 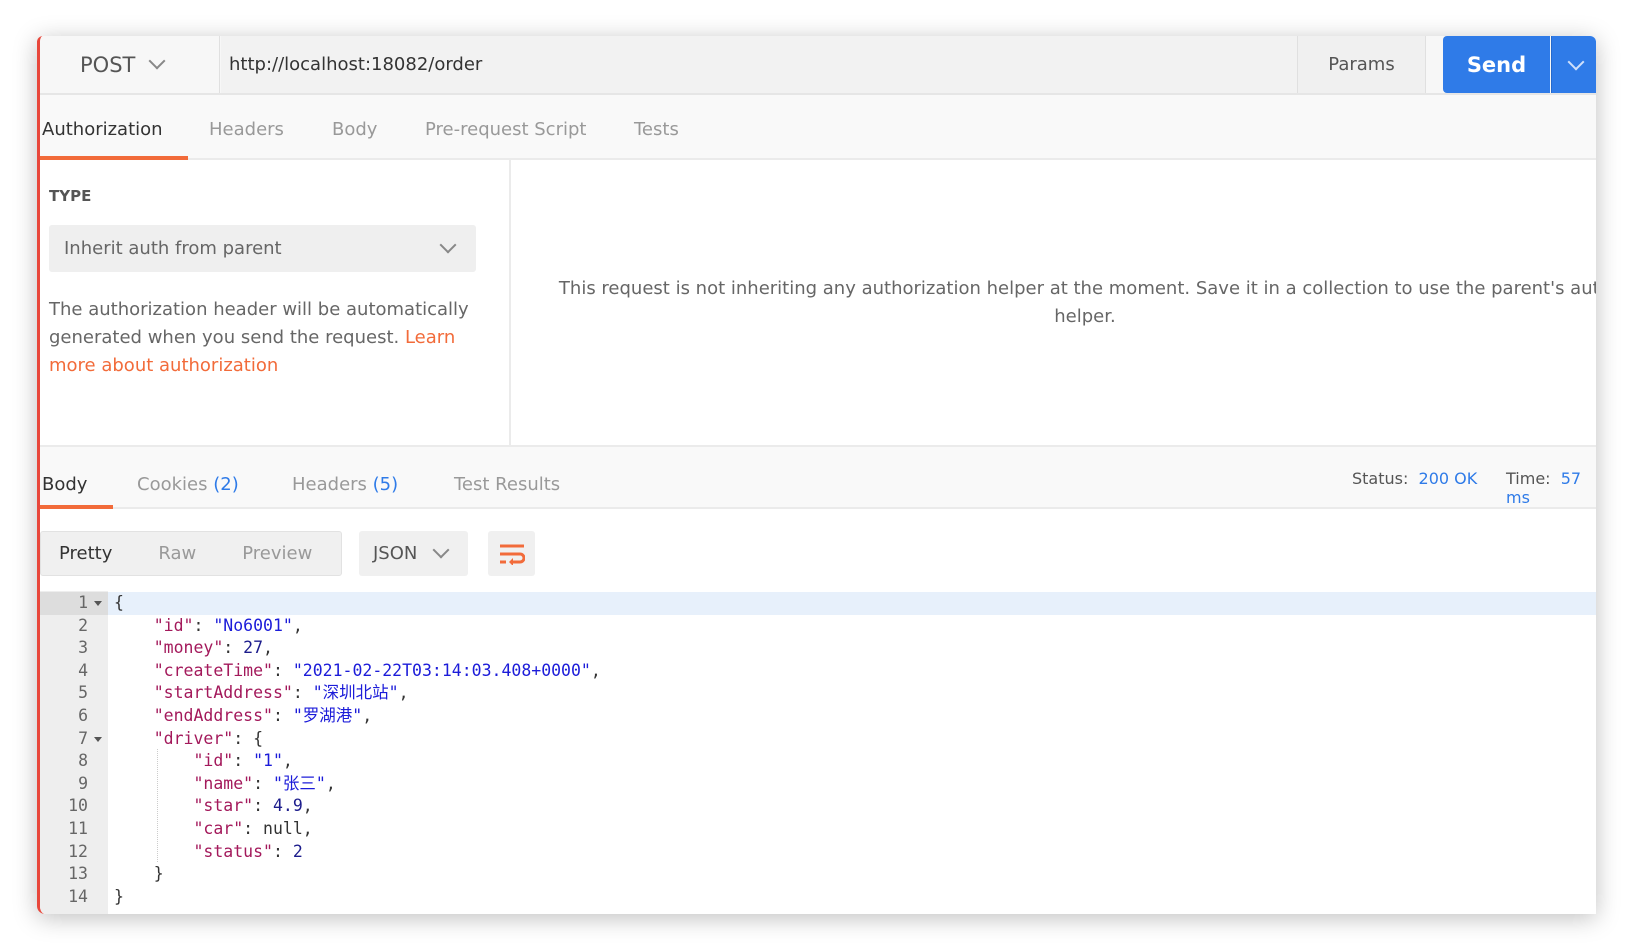 I want to click on code-line: 5 "startAddress": "深圳北站",, so click(x=818, y=693).